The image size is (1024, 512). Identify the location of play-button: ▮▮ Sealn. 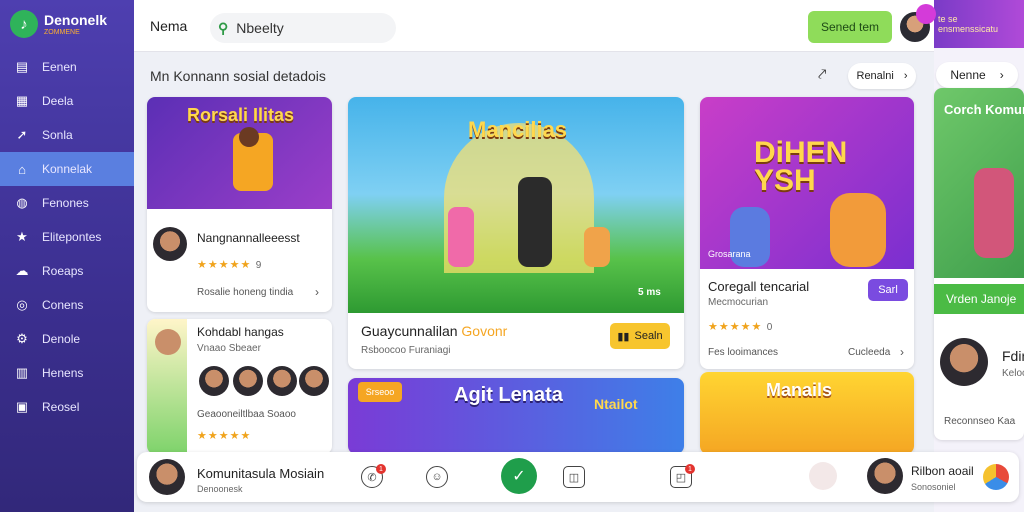
(640, 336).